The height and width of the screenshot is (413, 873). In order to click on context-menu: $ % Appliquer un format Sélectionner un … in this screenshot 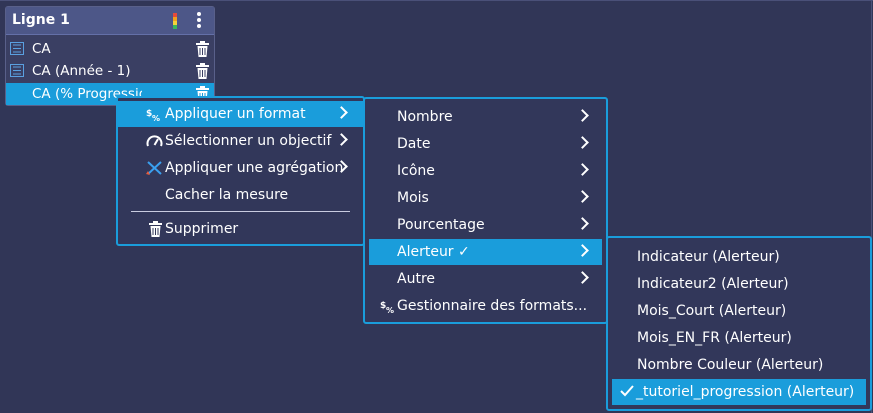, I will do `click(240, 171)`.